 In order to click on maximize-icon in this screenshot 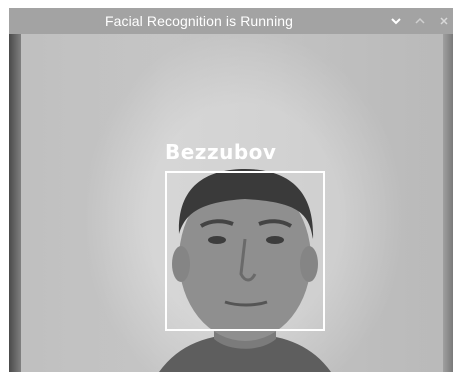, I will do `click(420, 21)`.